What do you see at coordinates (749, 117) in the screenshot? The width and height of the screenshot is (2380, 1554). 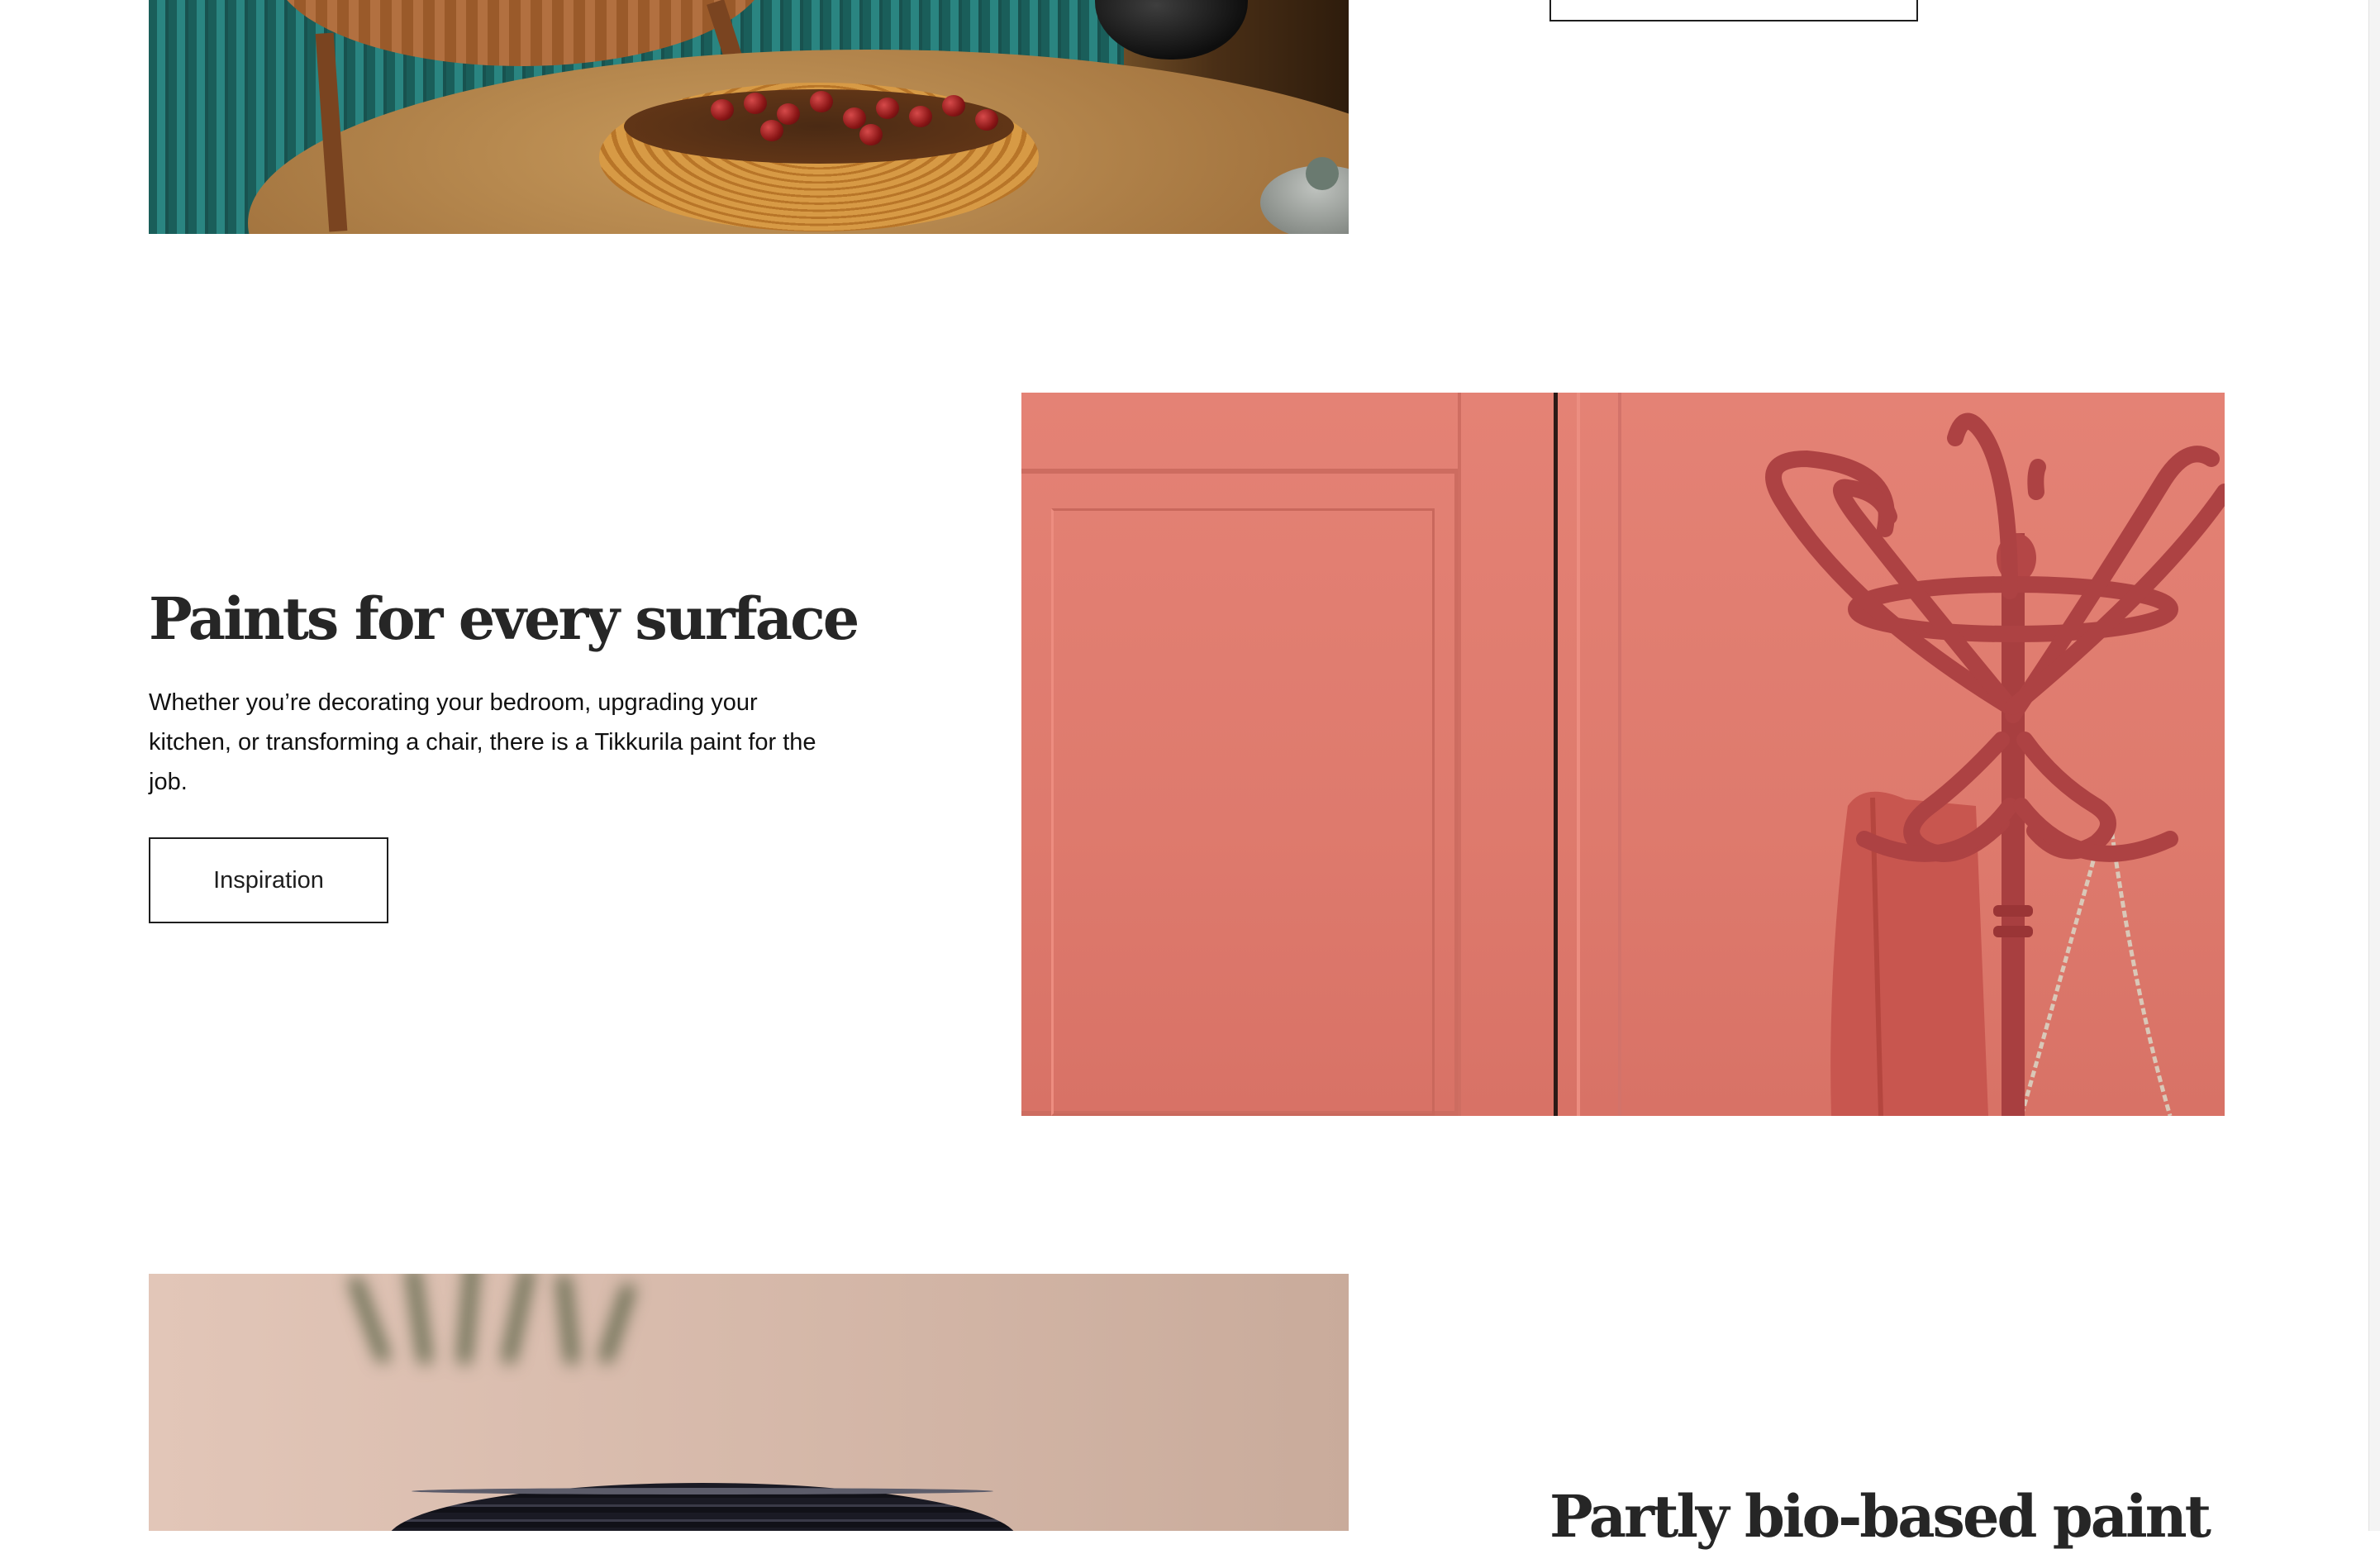 I see `dining-table-image` at bounding box center [749, 117].